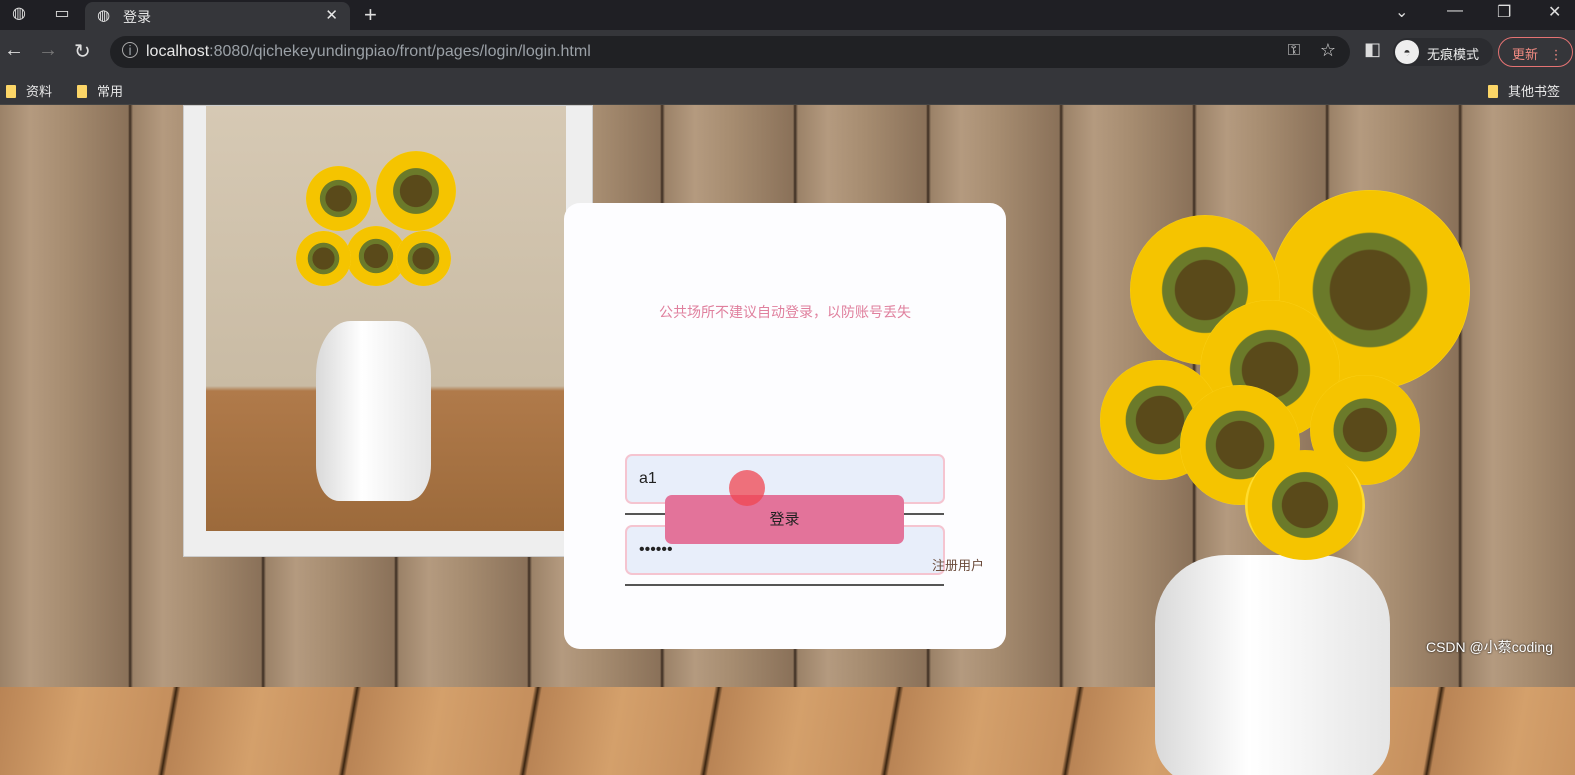 Image resolution: width=1575 pixels, height=775 pixels. I want to click on restore-button: ❐, so click(1504, 12).